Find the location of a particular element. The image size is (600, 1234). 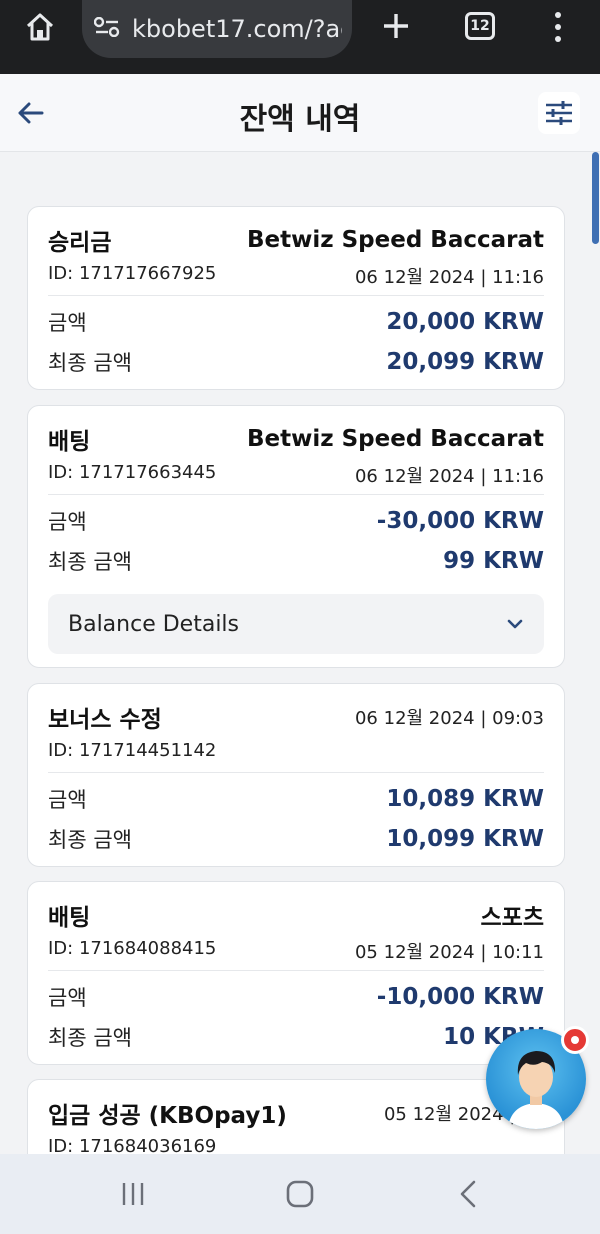

final-amount-value: 99 KRW is located at coordinates (493, 561).